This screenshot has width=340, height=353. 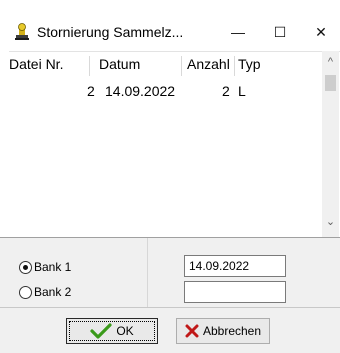 What do you see at coordinates (49, 66) in the screenshot?
I see `column-header-datei-nr: Datei Nr.` at bounding box center [49, 66].